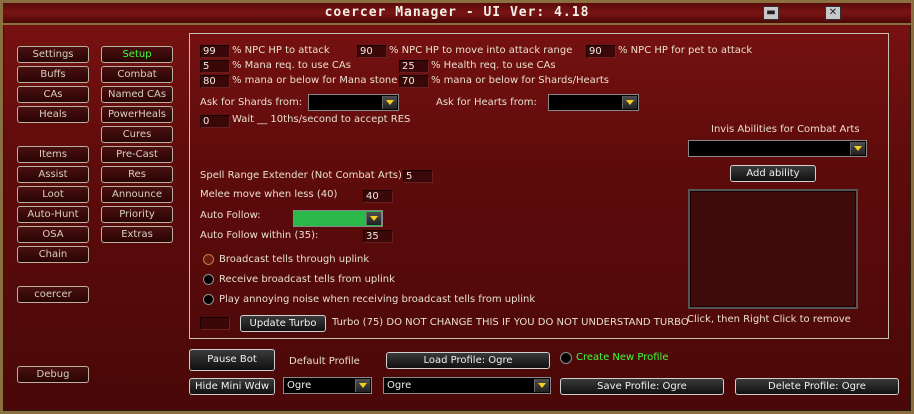 This screenshot has height=414, width=914. I want to click on ask-shards-label: Ask for Shards from:, so click(251, 102).